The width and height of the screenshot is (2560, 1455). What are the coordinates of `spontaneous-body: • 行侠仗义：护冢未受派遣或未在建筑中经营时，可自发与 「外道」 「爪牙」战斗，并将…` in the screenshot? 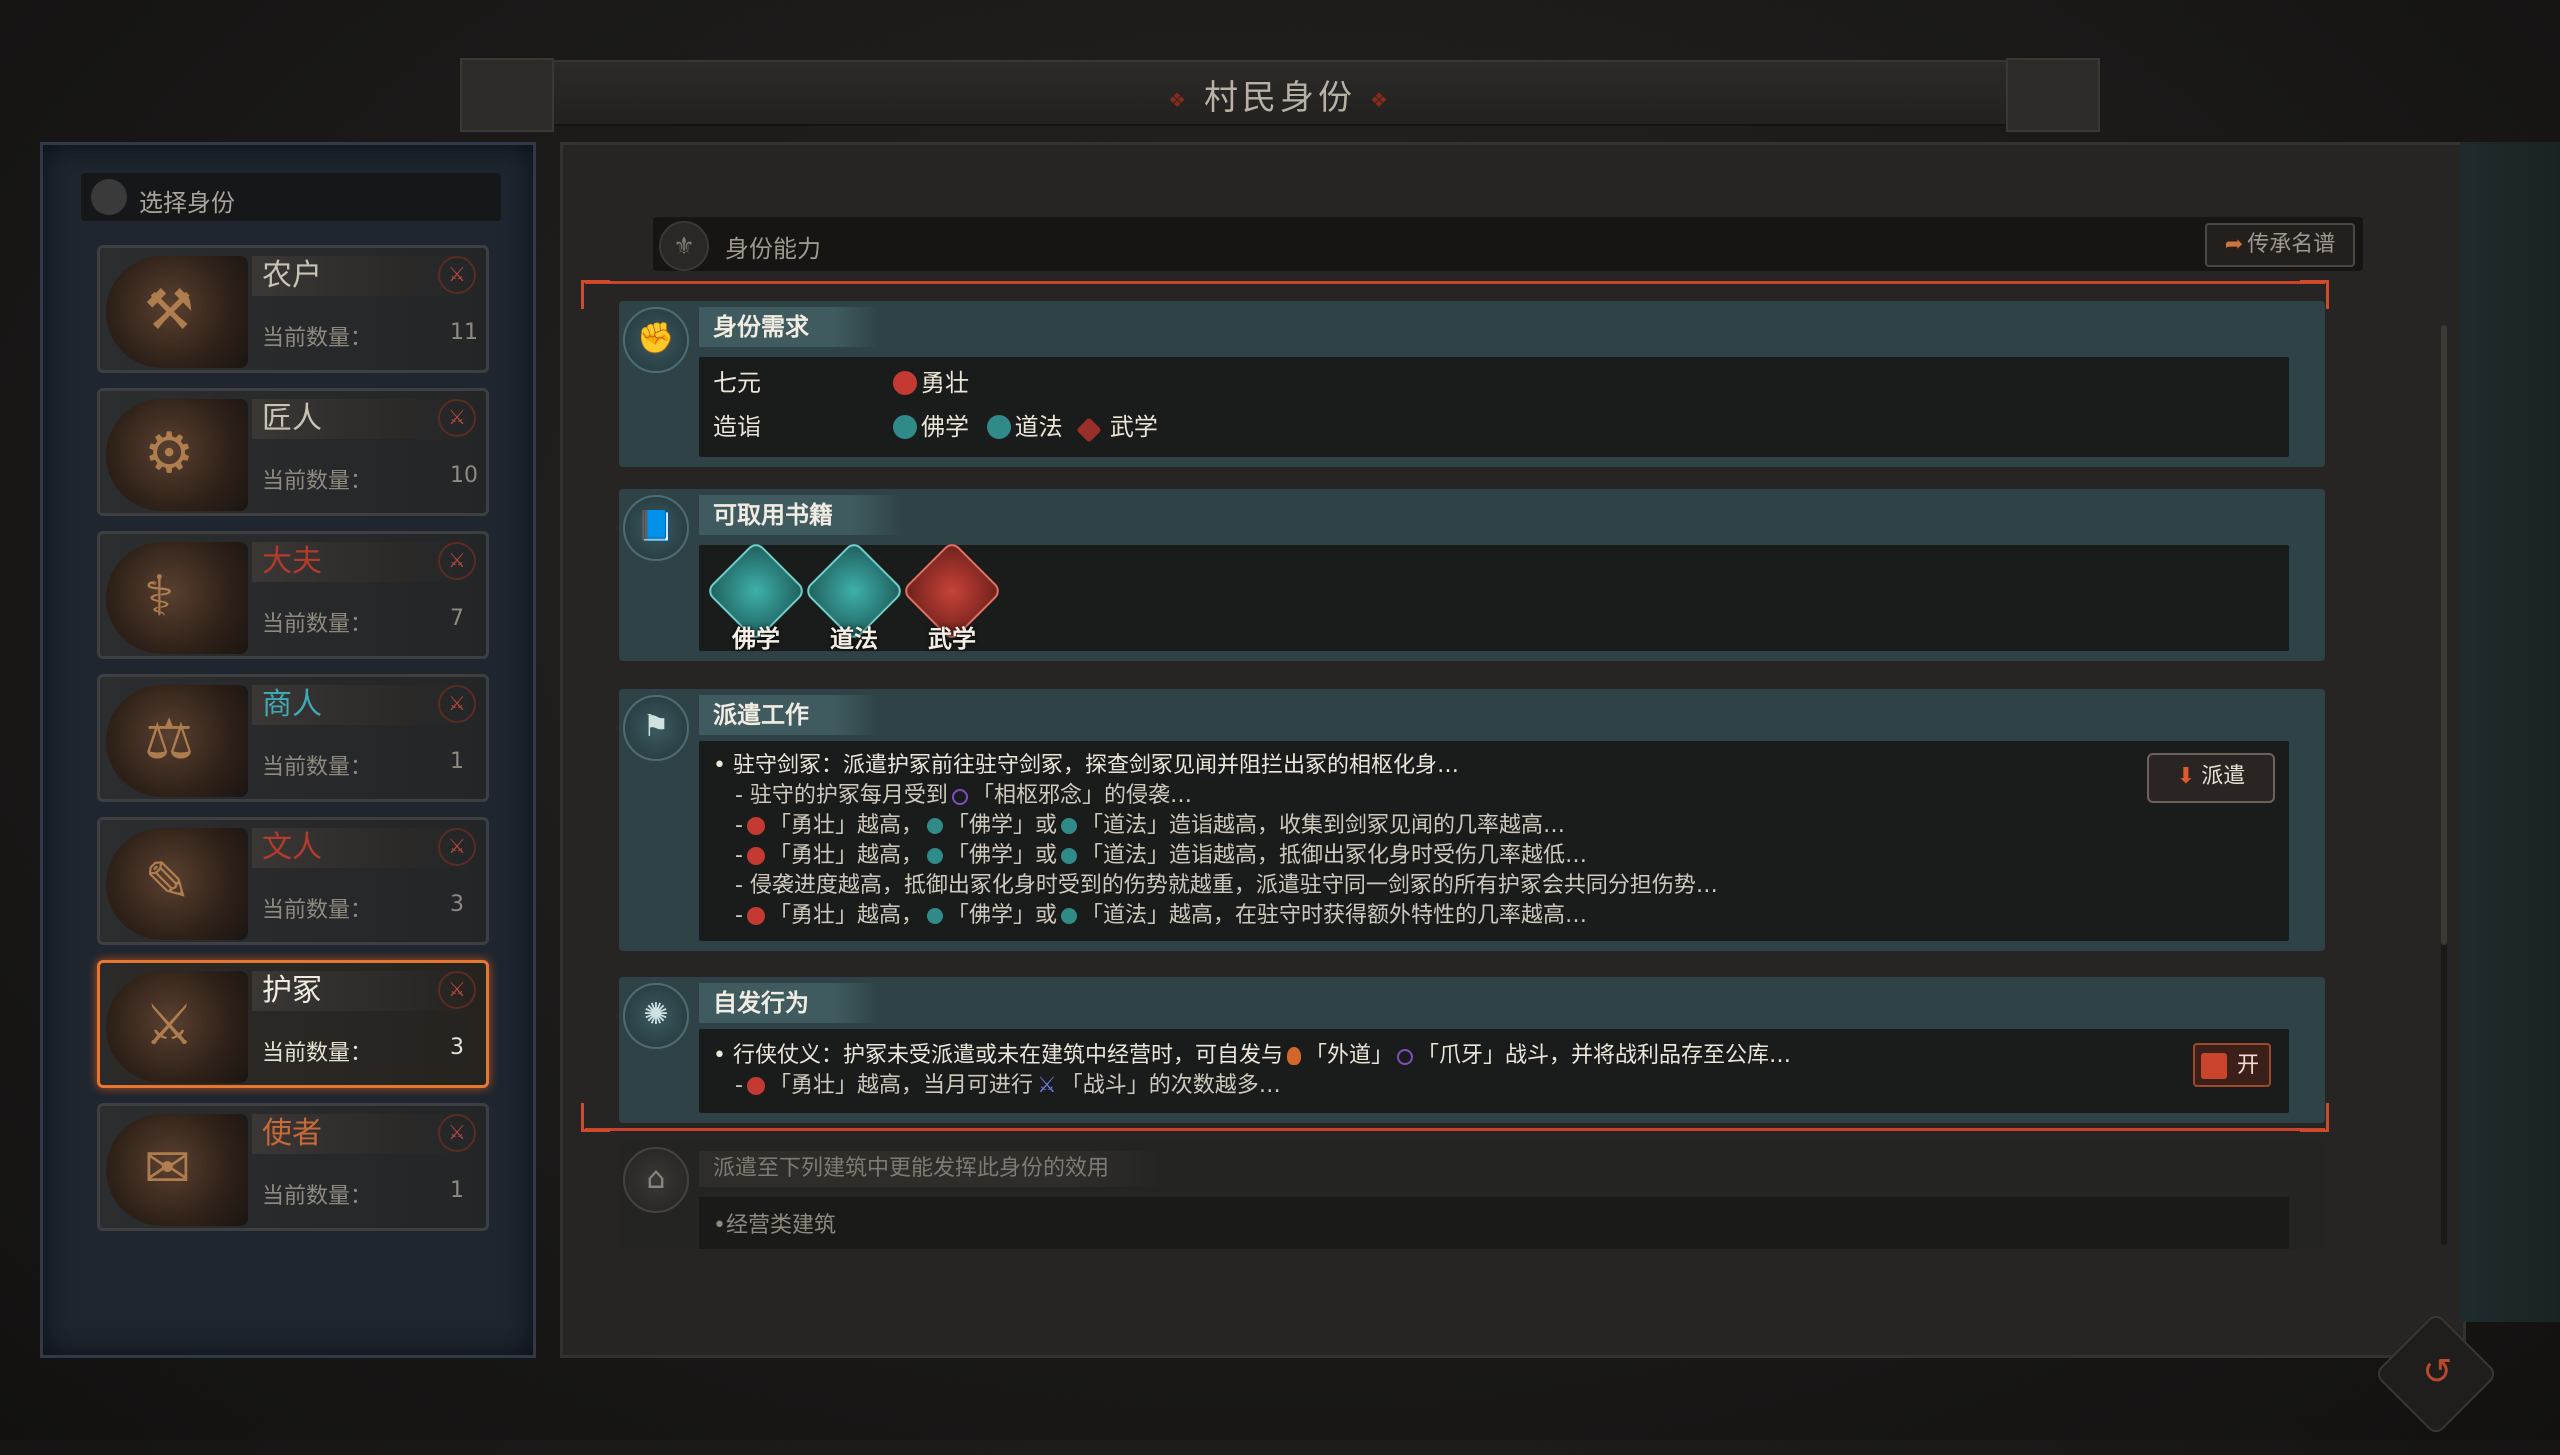 It's located at (1494, 1071).